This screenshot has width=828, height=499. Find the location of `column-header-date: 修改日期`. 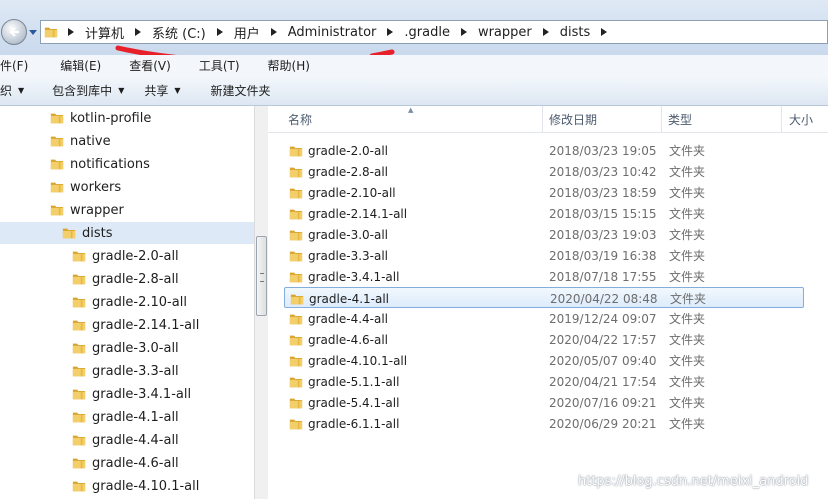

column-header-date: 修改日期 is located at coordinates (573, 119).